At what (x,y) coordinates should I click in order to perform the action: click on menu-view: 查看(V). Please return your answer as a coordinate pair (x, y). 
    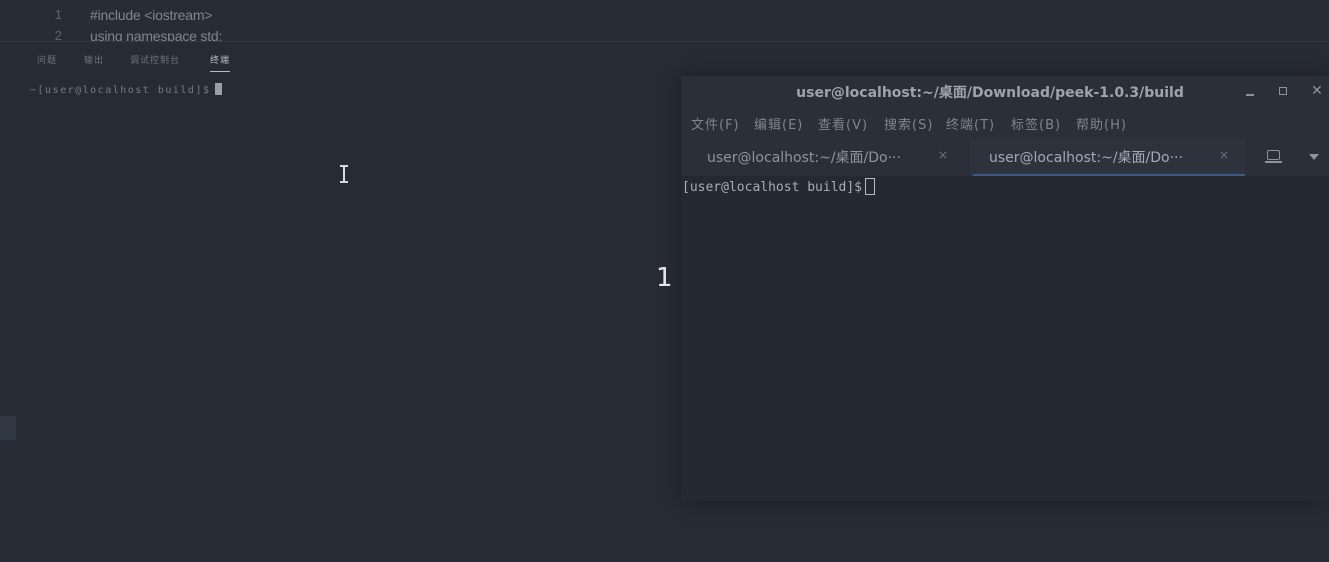
    Looking at the image, I should click on (843, 123).